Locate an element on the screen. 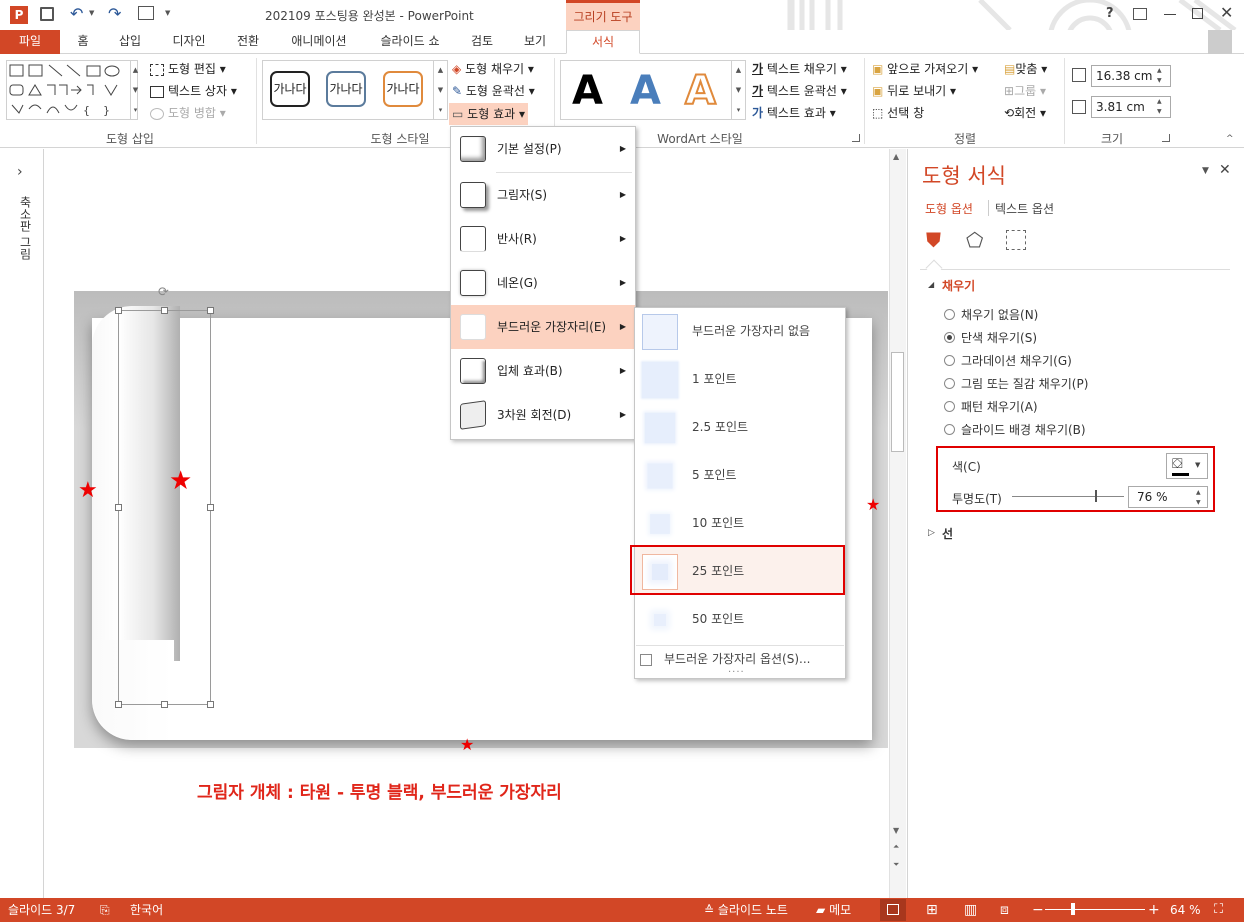  menu-item-reflection: 반사(R) ▶ is located at coordinates (543, 239).